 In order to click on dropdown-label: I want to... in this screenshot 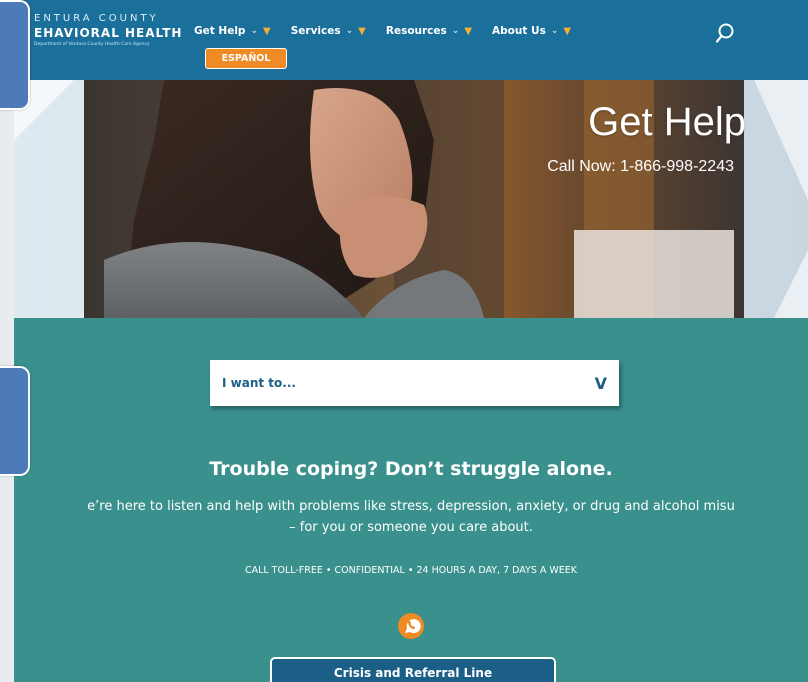, I will do `click(259, 383)`.